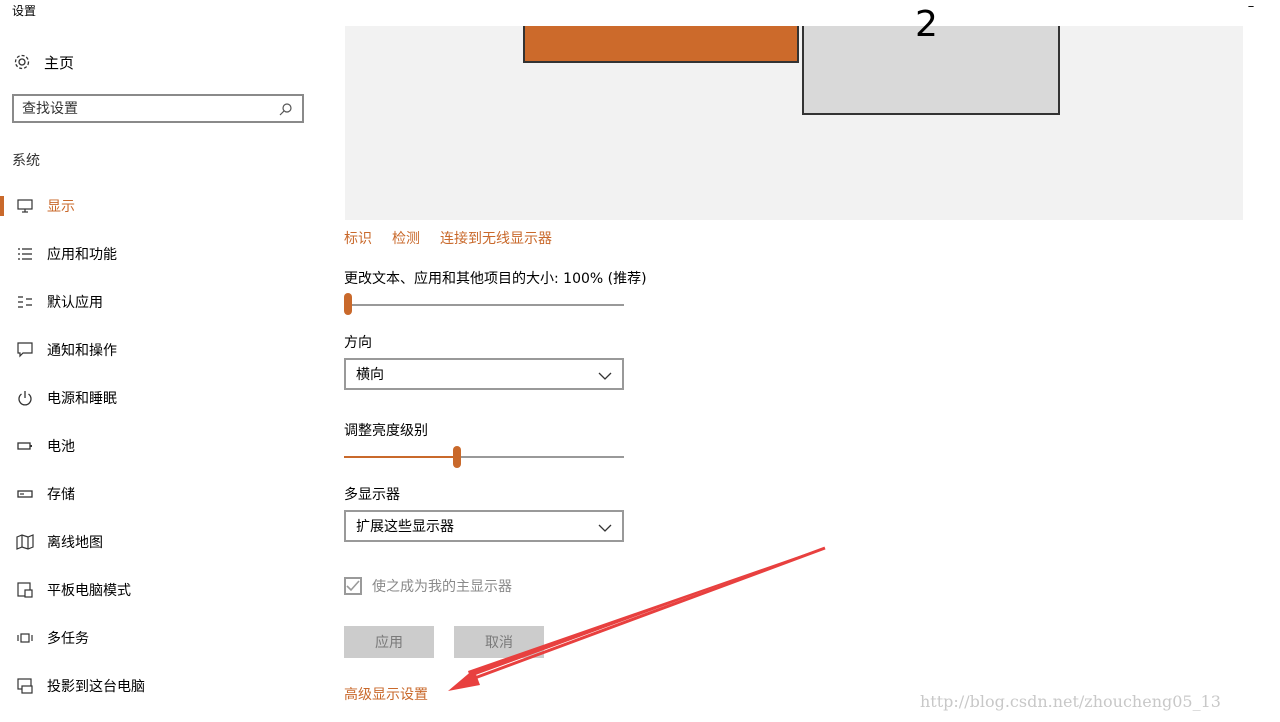 This screenshot has height=722, width=1280. Describe the element at coordinates (160, 446) in the screenshot. I see `sidebar-item-battery: 电池` at that location.